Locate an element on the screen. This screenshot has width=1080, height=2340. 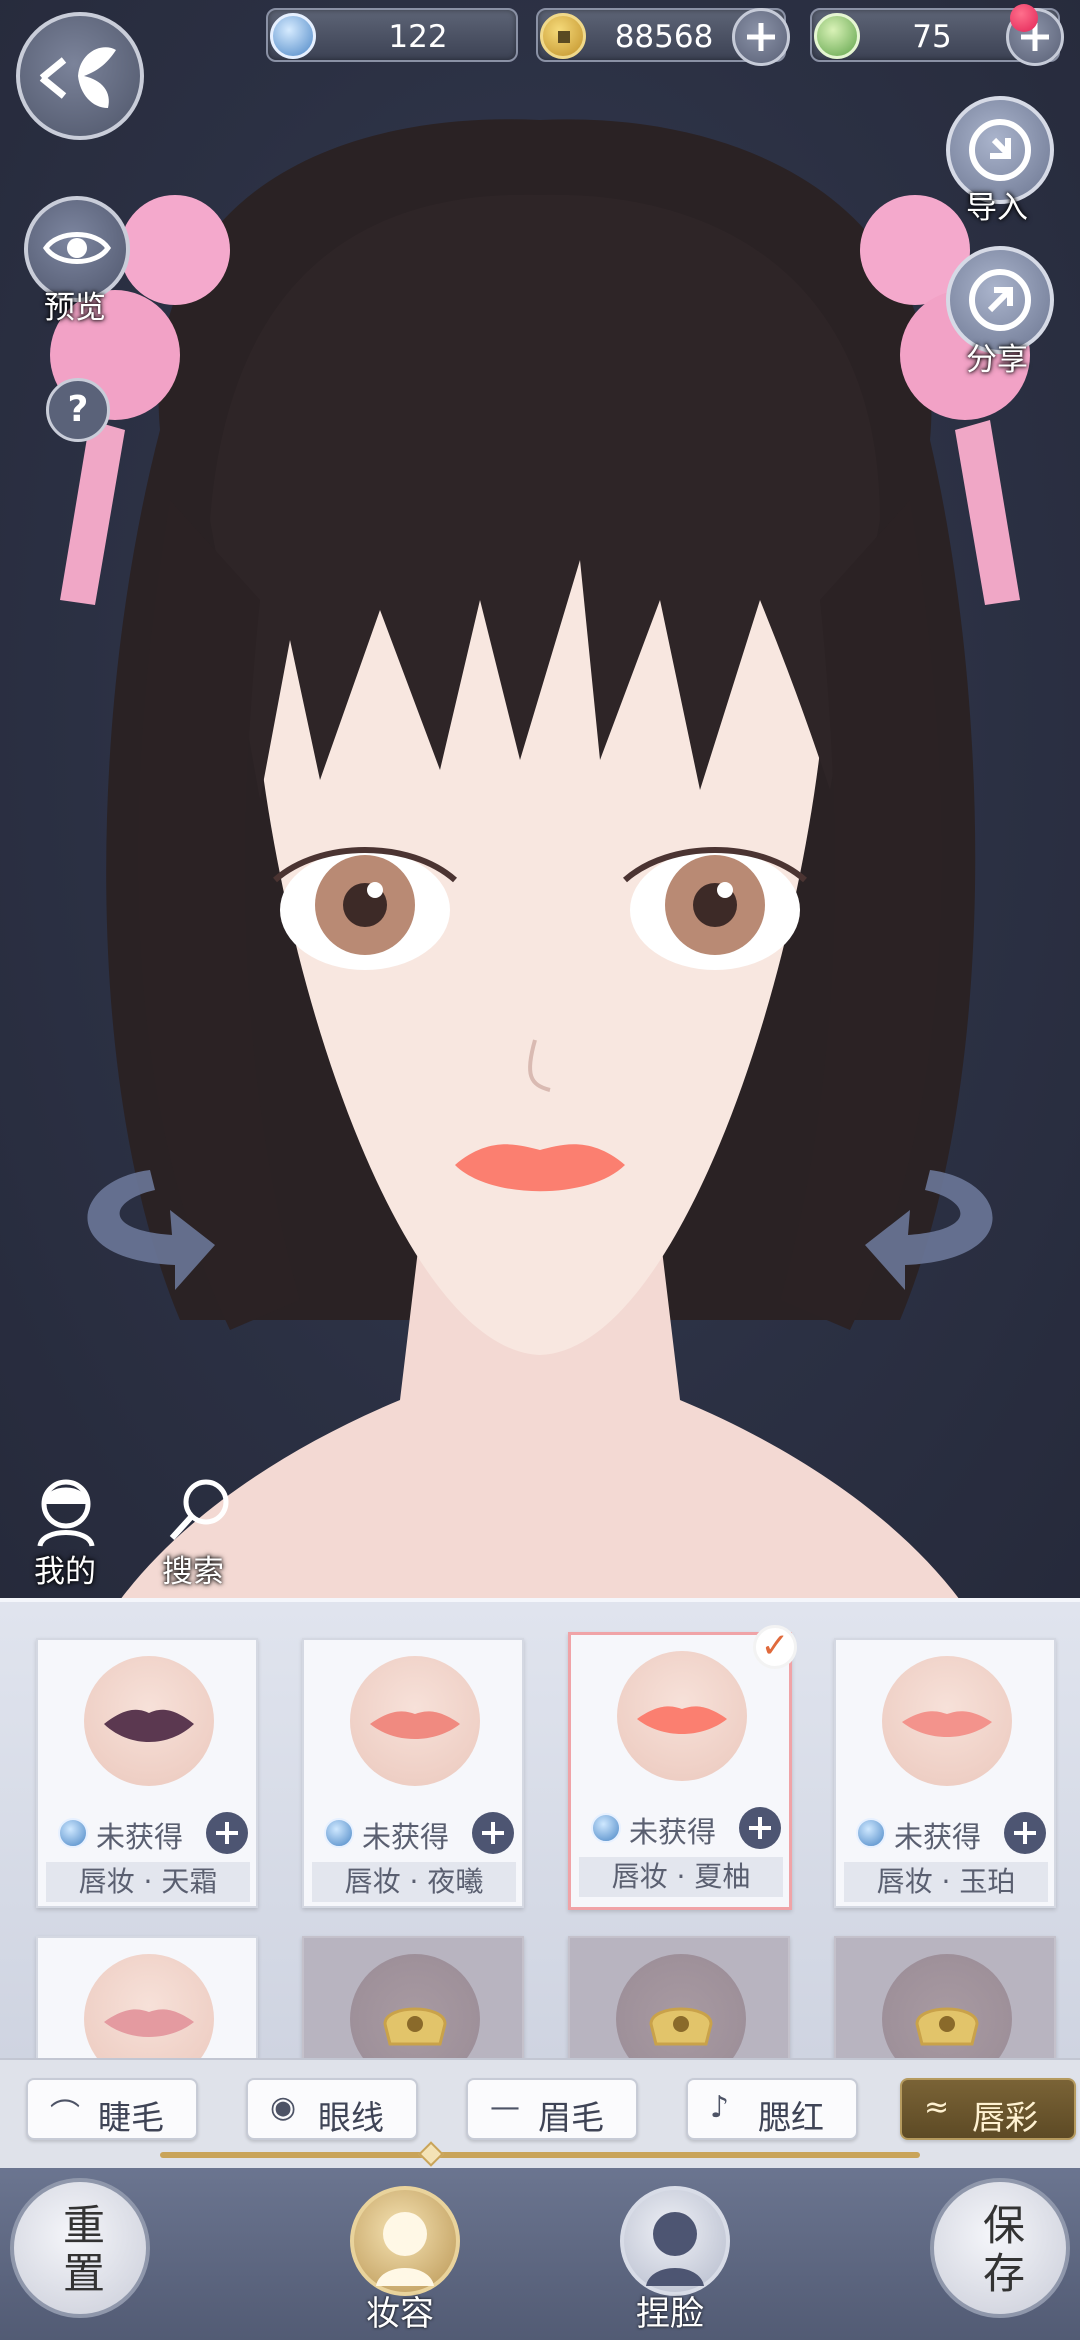
tab-label: 眉毛 is located at coordinates (571, 2117).